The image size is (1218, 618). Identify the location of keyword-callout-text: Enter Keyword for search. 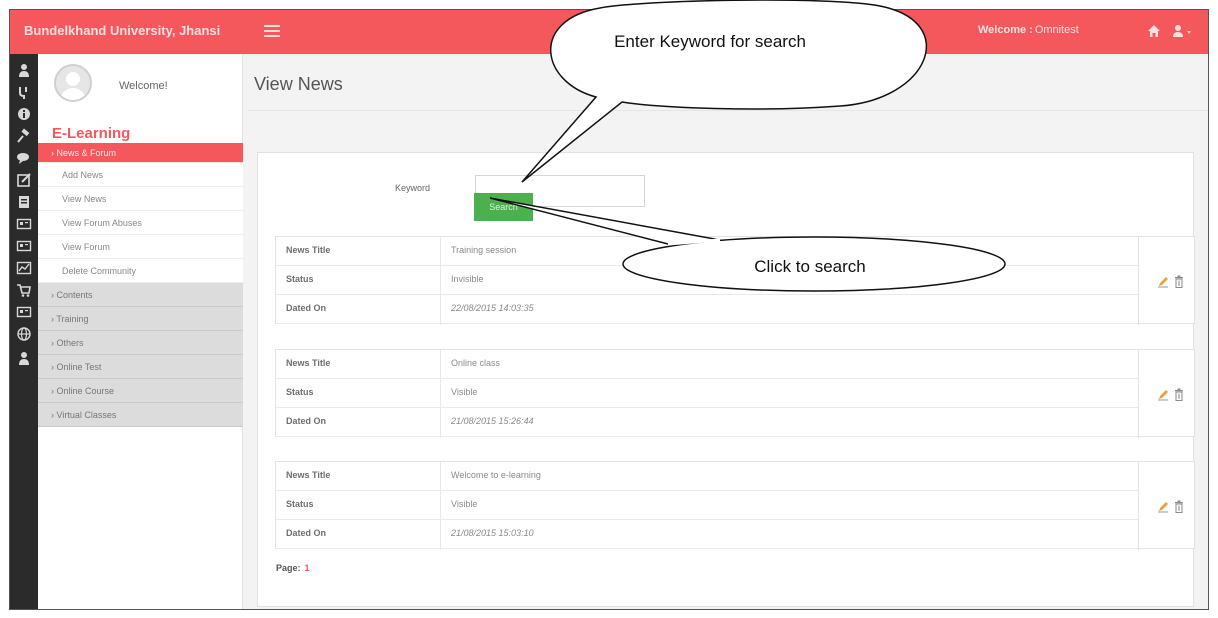
(710, 41).